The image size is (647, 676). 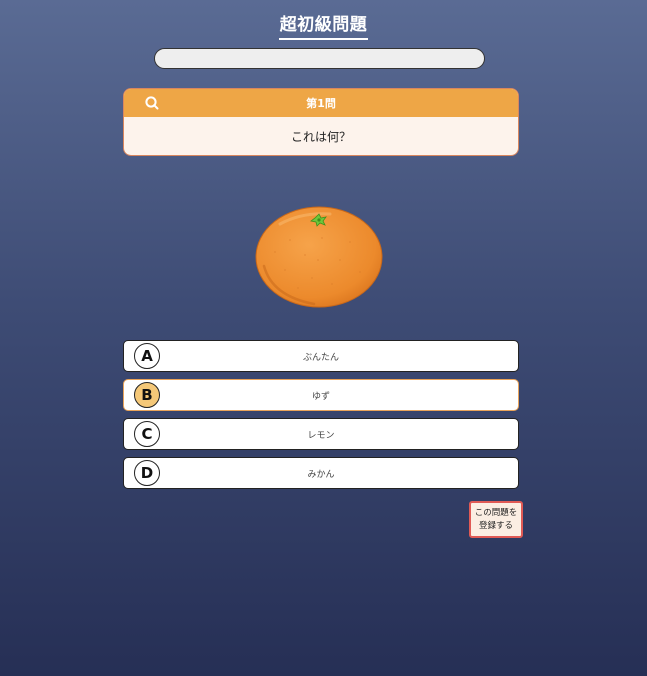 I want to click on register-question-button: この問題を 登録する, so click(x=496, y=519).